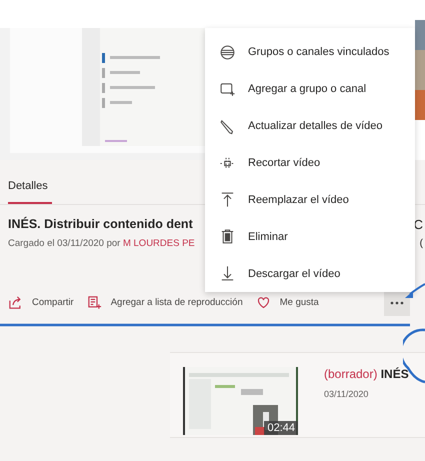 This screenshot has height=461, width=425. What do you see at coordinates (227, 199) in the screenshot?
I see `upload-icon` at bounding box center [227, 199].